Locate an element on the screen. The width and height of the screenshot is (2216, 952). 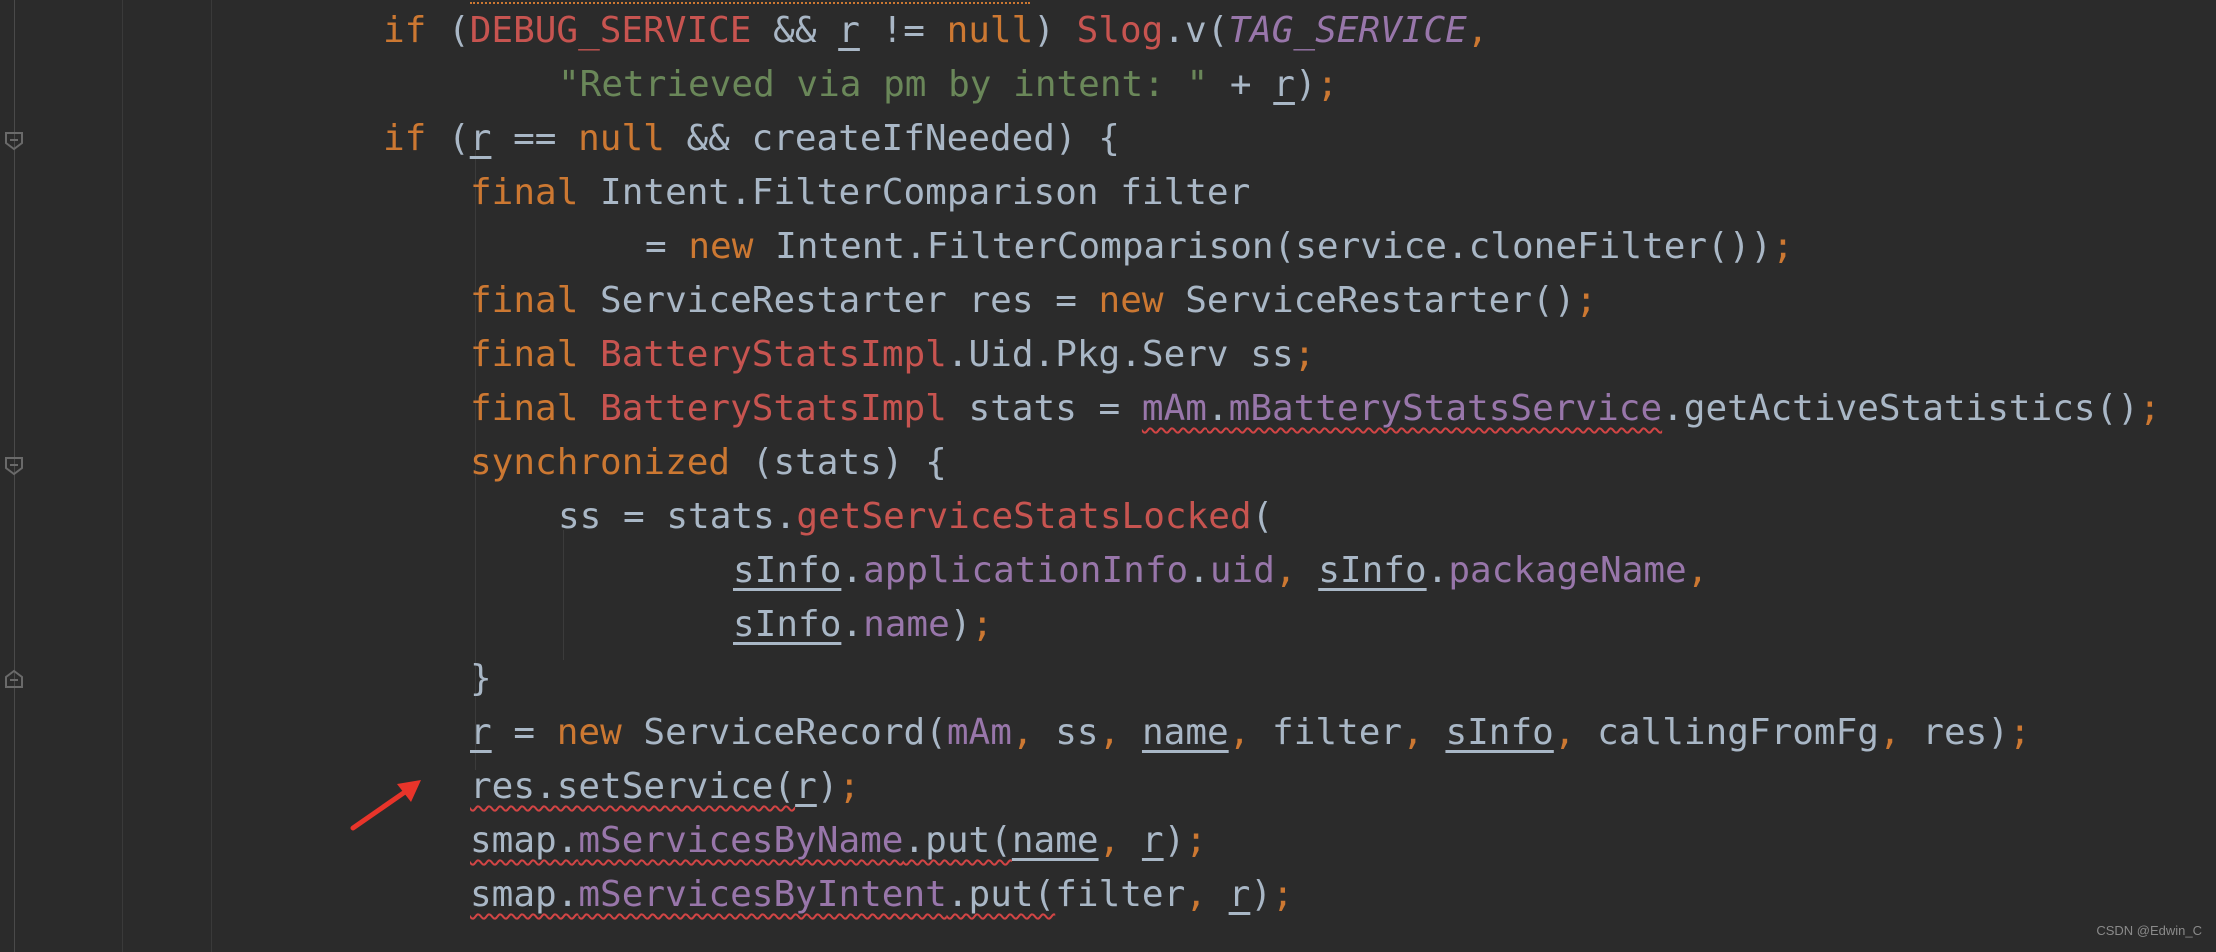
code-line: final Intent.FilterComparison filter is located at coordinates (860, 193).